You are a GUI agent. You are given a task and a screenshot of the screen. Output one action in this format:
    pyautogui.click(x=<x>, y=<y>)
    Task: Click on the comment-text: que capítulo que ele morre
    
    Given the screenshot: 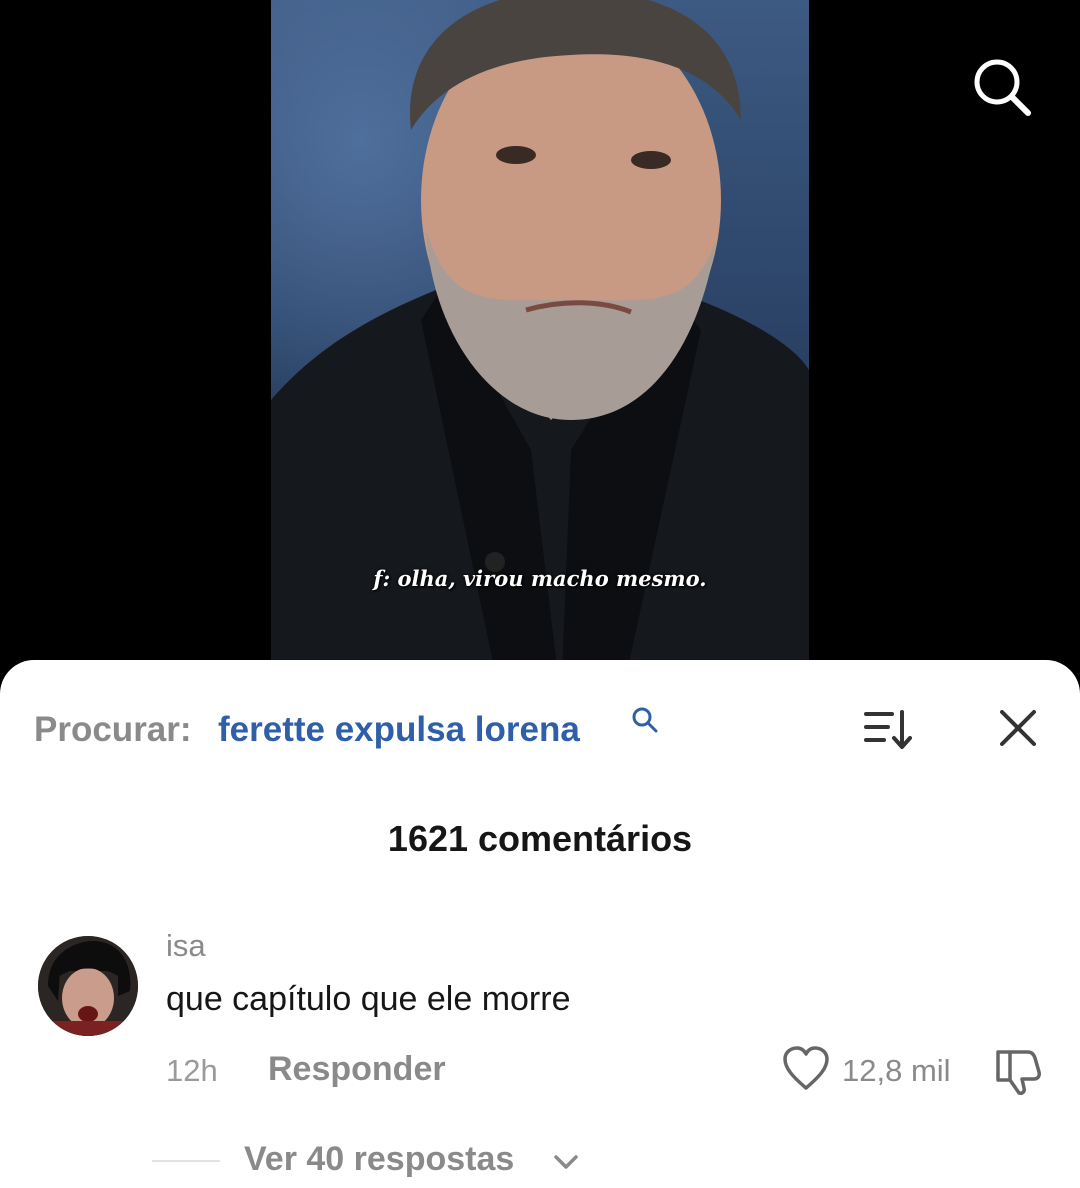 What is the action you would take?
    pyautogui.click(x=368, y=999)
    